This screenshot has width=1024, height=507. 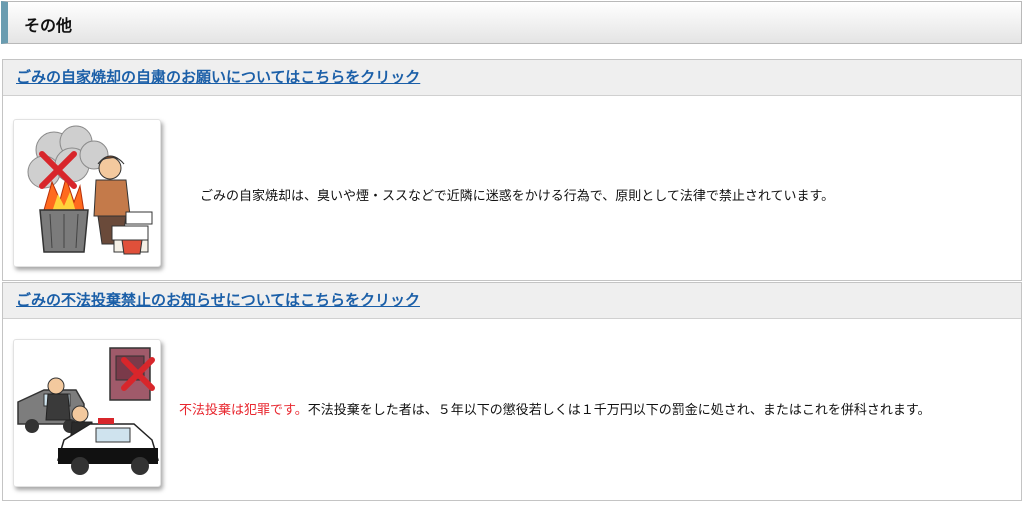 I want to click on open-burning-link: ごみの自家焼却の自粛のお願いについてはこちらをクリック, so click(x=218, y=77).